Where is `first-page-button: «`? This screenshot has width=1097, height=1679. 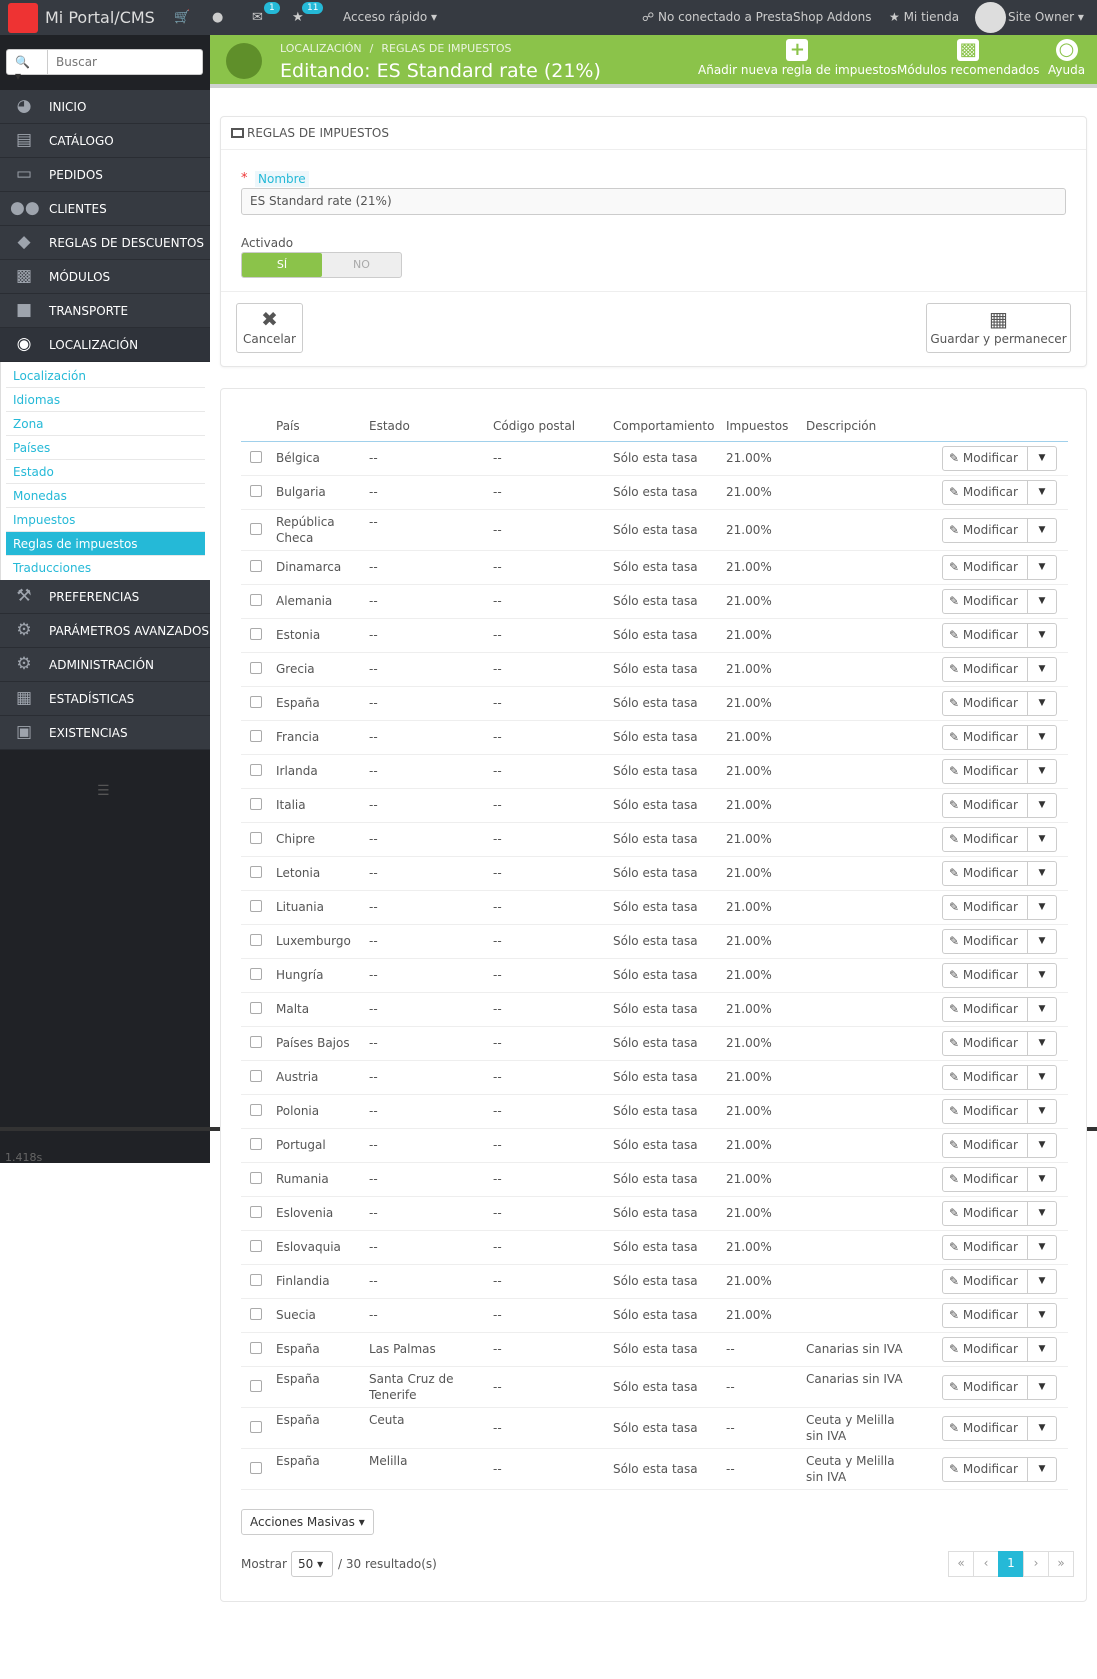 first-page-button: « is located at coordinates (961, 1564).